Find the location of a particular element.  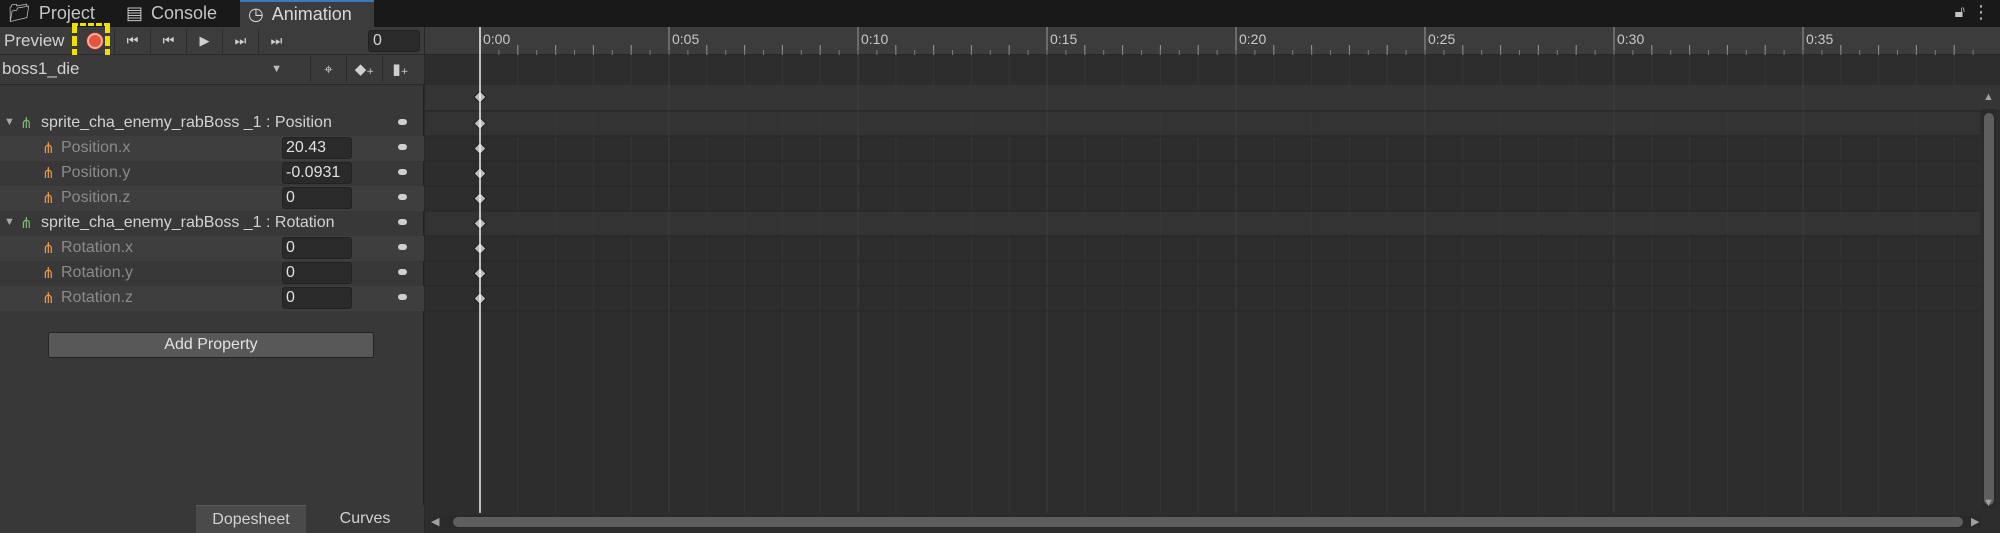

tick-label: 0:35 is located at coordinates (1819, 39).